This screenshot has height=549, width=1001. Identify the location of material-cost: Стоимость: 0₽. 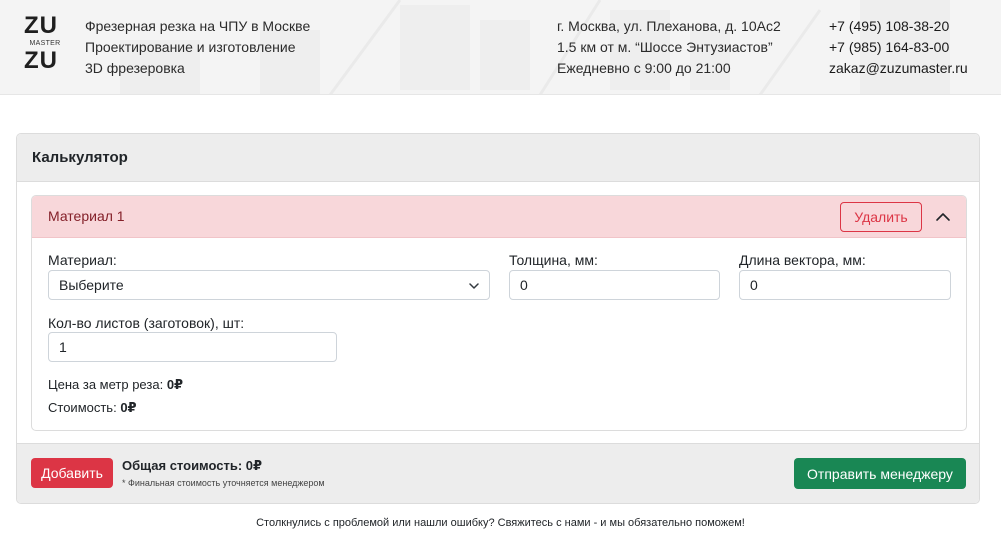
(92, 408).